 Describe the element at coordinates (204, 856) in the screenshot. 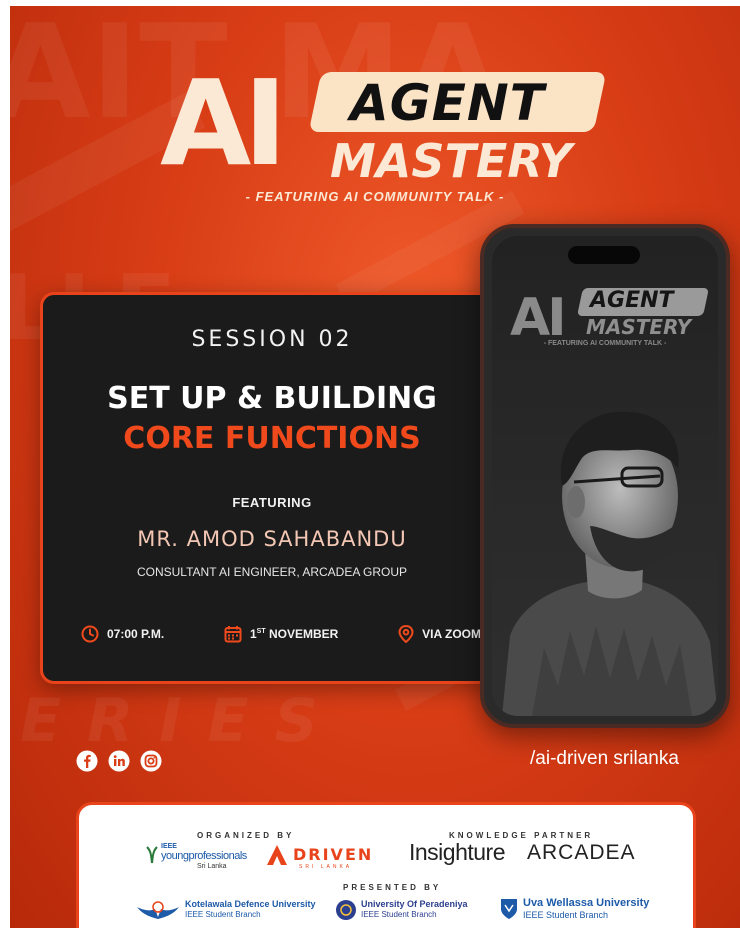

I see `ieee-yp-label: youngprofessionals` at that location.